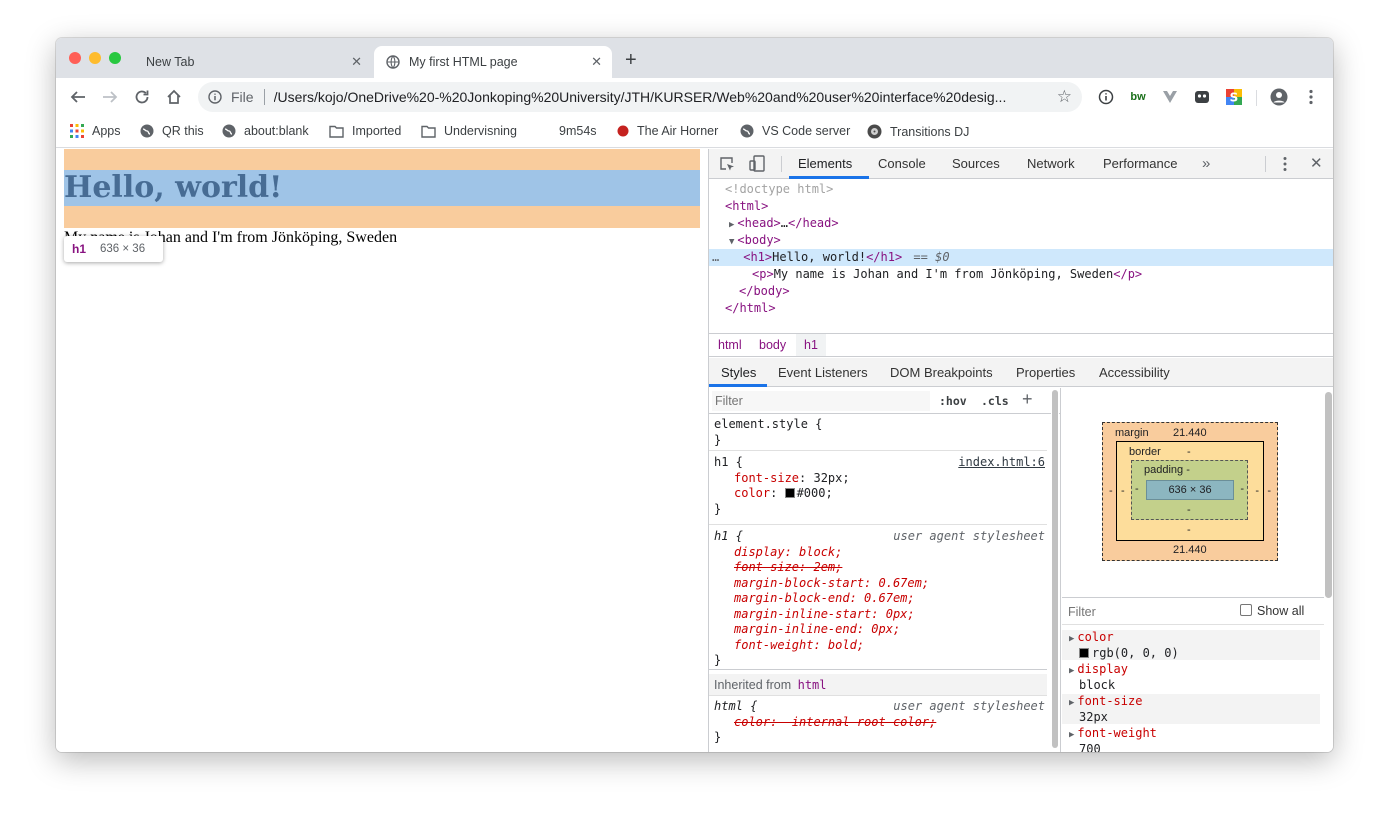 The image size is (1389, 827). What do you see at coordinates (995, 401) in the screenshot?
I see `cls-toggle-button: .cls` at bounding box center [995, 401].